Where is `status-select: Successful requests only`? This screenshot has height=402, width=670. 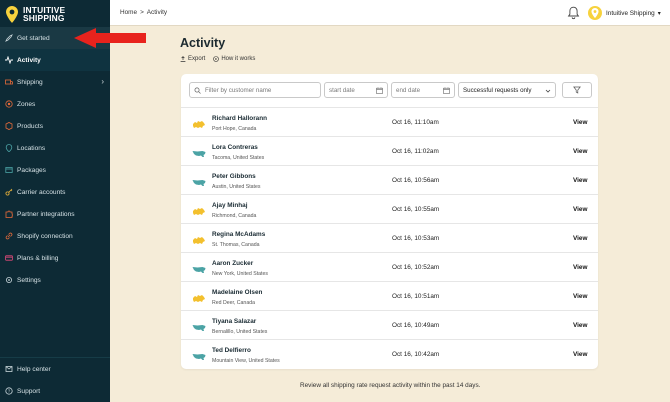 status-select: Successful requests only is located at coordinates (507, 90).